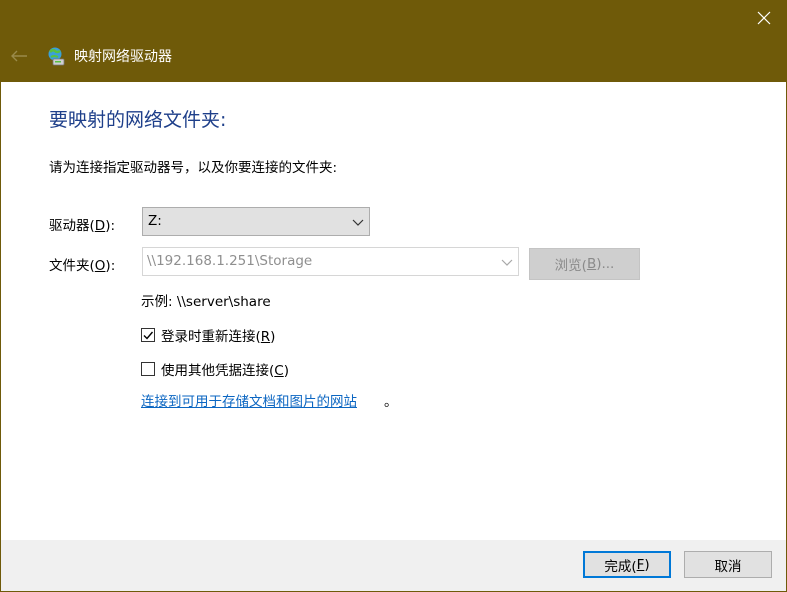  I want to click on back-button, so click(19, 56).